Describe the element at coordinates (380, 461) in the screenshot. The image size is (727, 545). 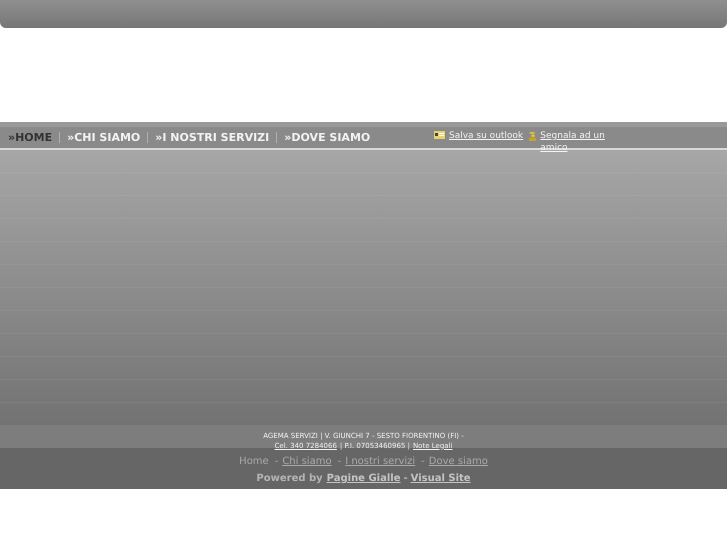
I see `footer-link: I nostri servizi` at that location.